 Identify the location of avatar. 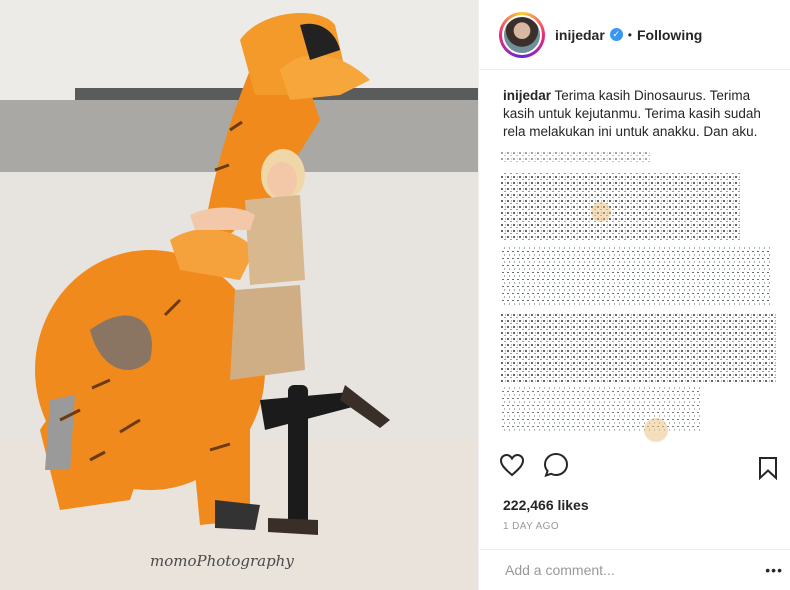
(522, 34).